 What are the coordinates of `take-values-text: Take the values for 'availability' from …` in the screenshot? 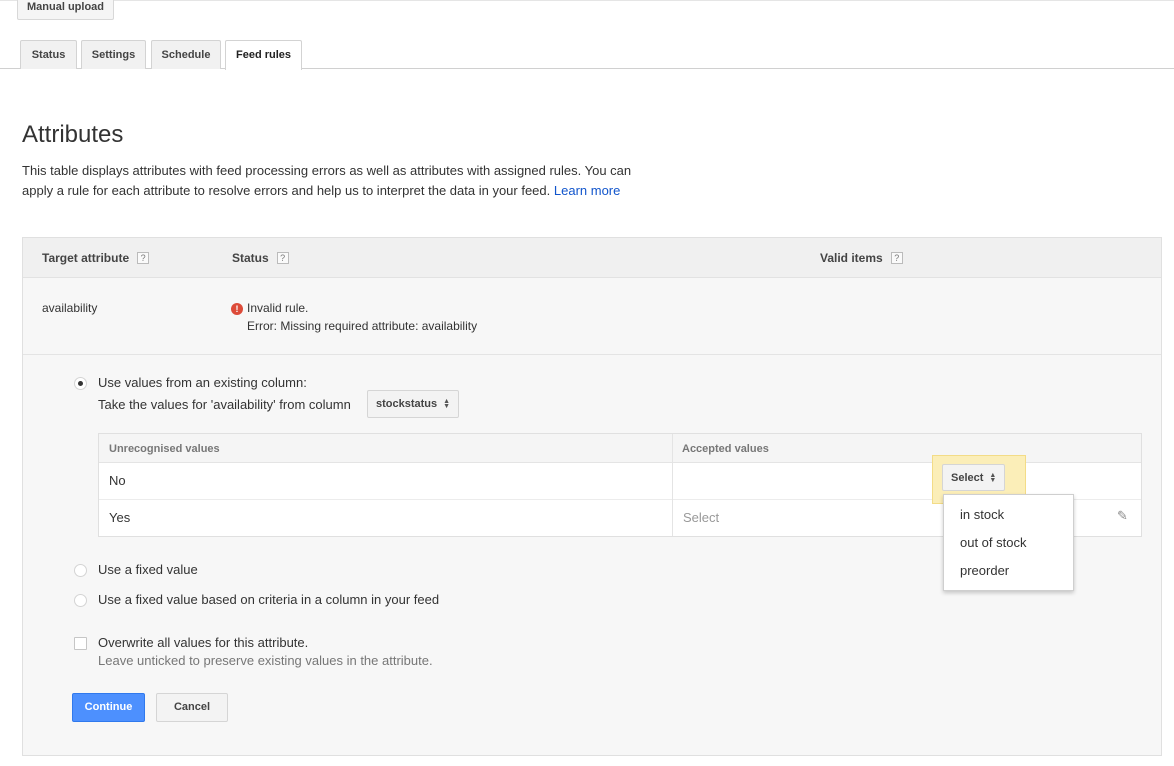 It's located at (224, 404).